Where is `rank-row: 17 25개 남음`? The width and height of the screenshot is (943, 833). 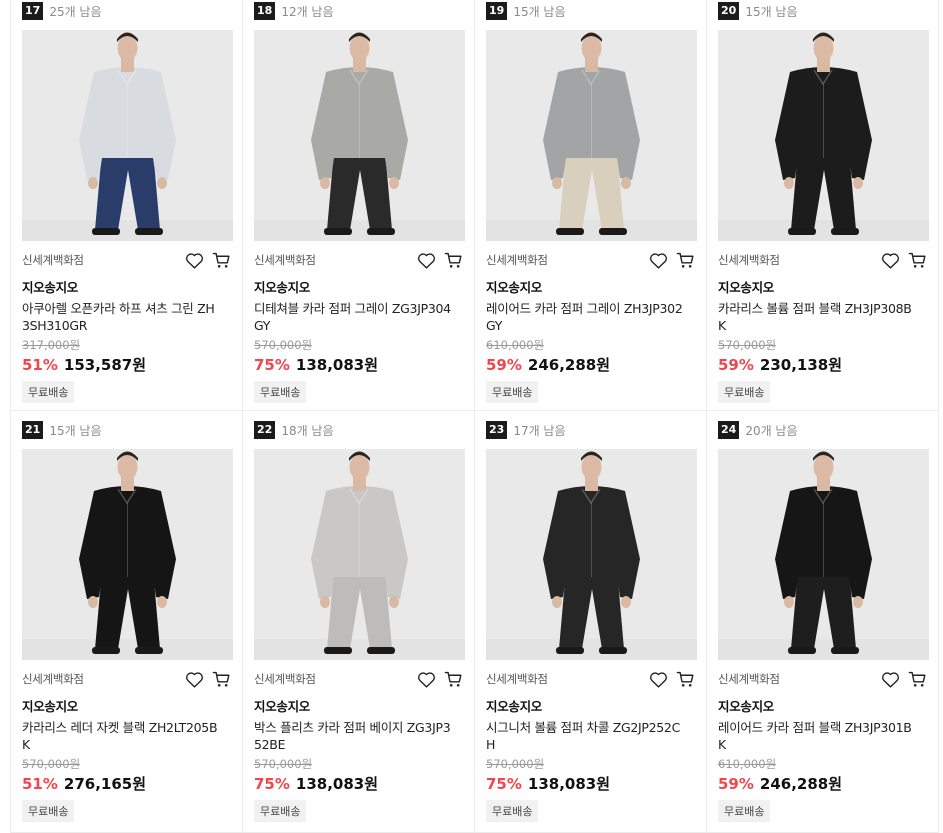 rank-row: 17 25개 남음 is located at coordinates (126, 11).